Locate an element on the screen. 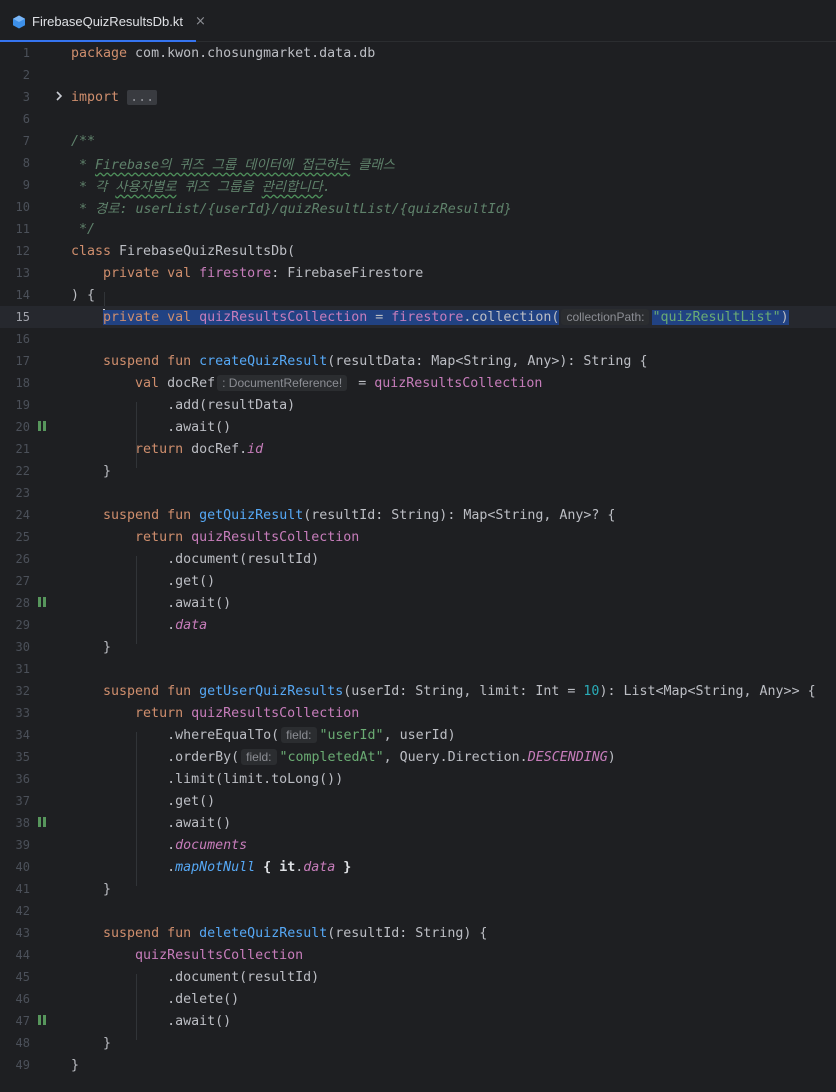  line-number: 42 is located at coordinates (22, 911).